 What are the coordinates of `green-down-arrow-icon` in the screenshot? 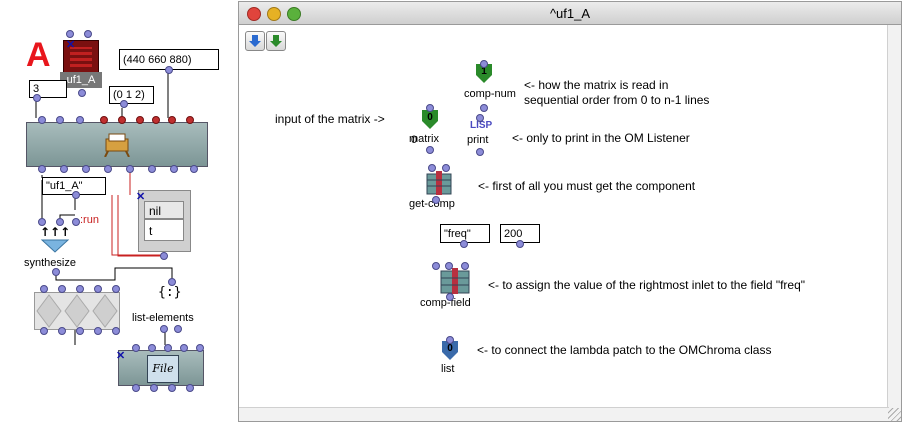 It's located at (276, 41).